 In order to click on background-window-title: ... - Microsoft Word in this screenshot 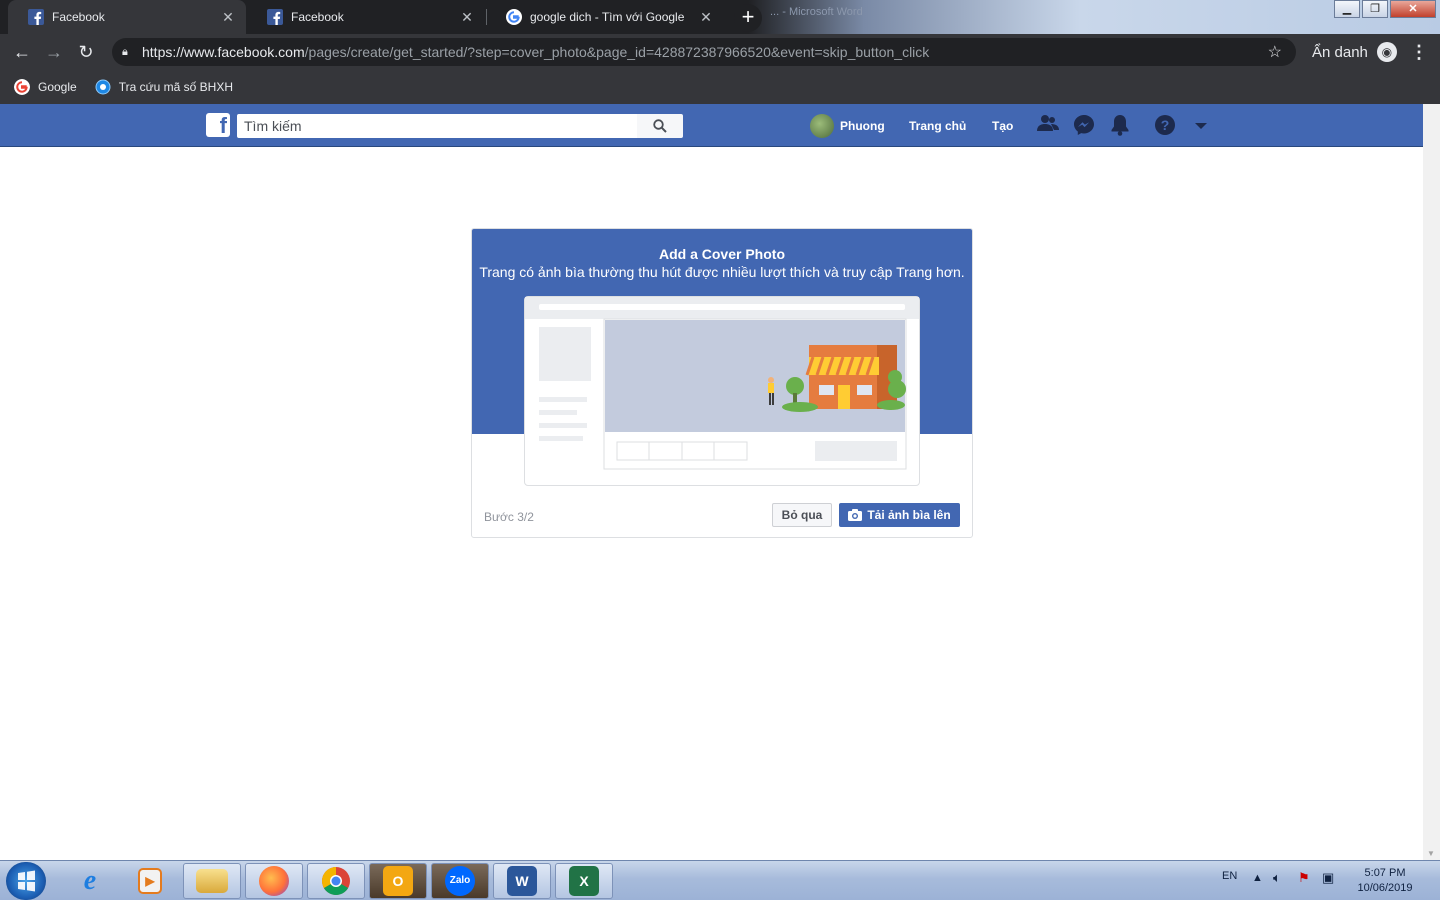, I will do `click(816, 12)`.